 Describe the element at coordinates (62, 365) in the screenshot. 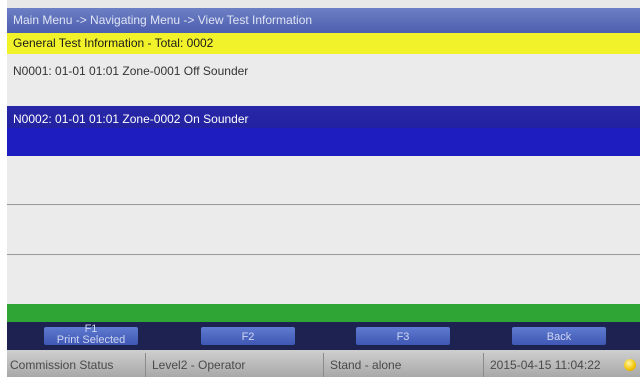

I see `status-mode: Commission Status` at that location.